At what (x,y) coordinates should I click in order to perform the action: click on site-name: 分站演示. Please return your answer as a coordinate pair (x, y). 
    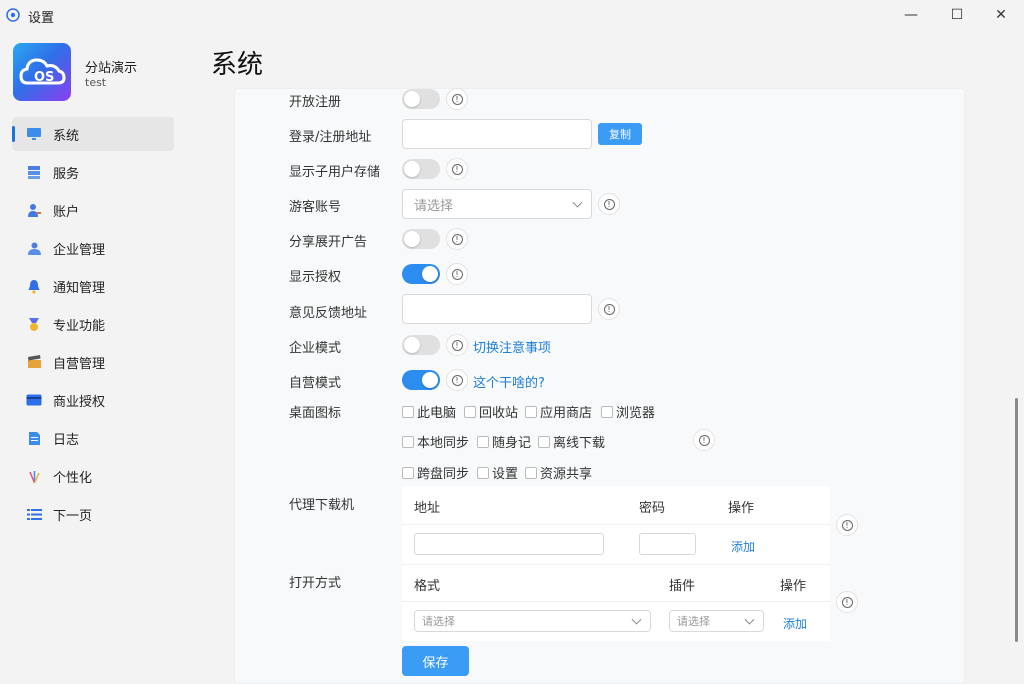
    Looking at the image, I should click on (111, 68).